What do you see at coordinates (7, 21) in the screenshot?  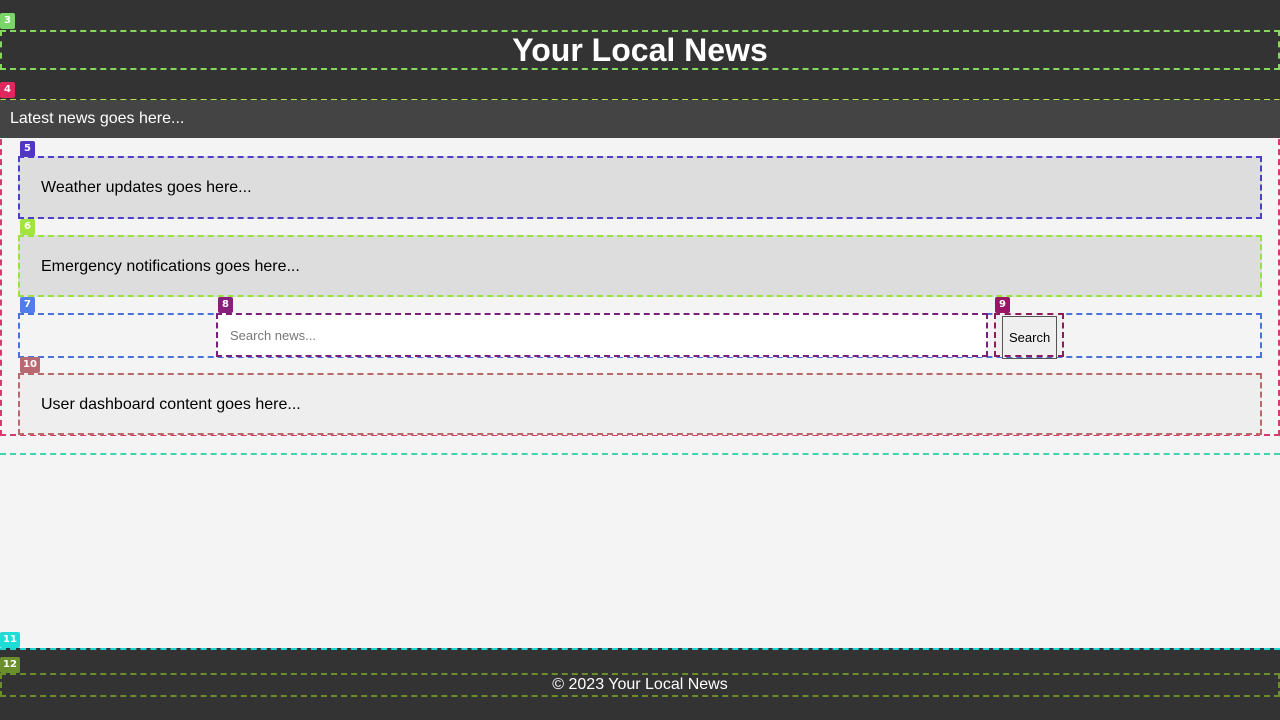 I see `annotation-tag: 3` at bounding box center [7, 21].